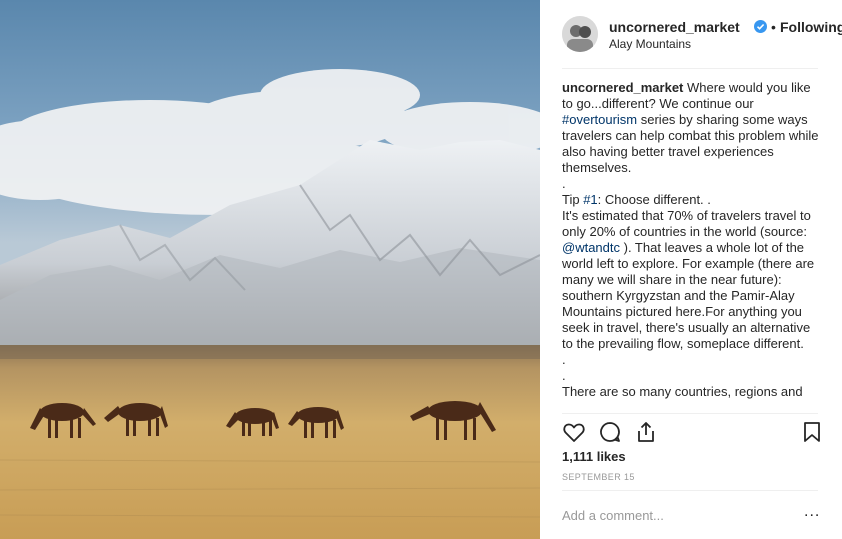 The height and width of the screenshot is (539, 842). I want to click on hashtag-link: #overtourism, so click(599, 119).